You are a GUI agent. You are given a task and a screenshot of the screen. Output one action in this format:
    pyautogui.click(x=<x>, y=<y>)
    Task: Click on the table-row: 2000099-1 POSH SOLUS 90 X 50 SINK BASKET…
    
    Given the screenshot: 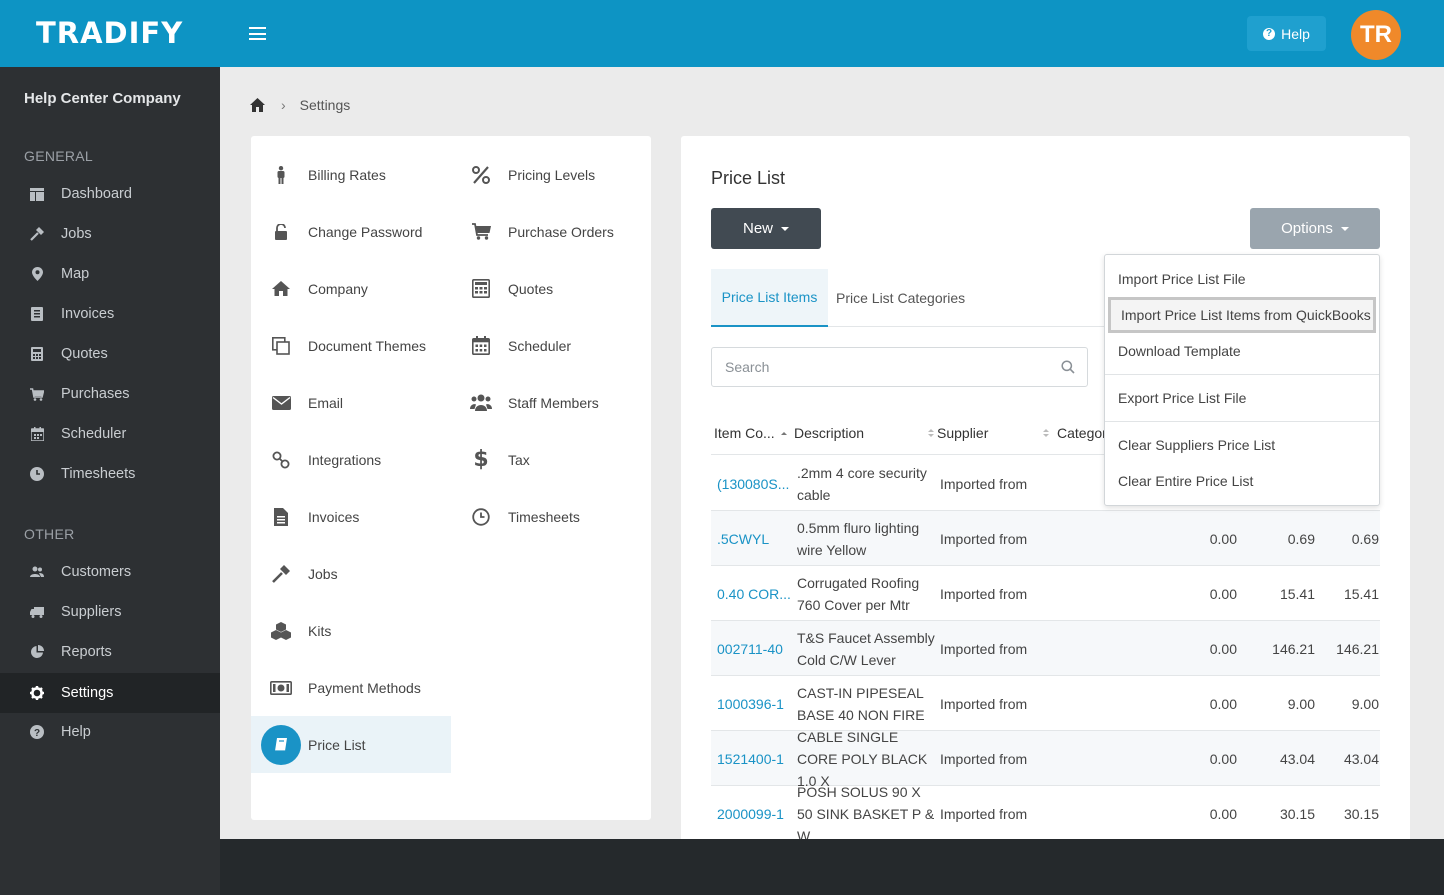 What is the action you would take?
    pyautogui.click(x=1045, y=812)
    